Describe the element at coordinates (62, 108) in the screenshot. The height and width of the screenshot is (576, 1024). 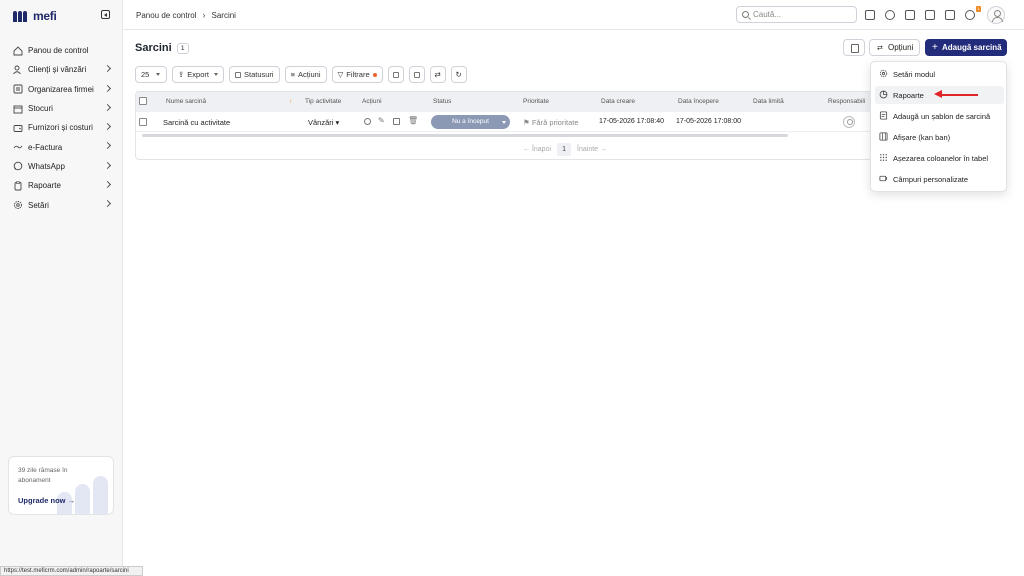
I see `sidebar-item-stock: Stocuri` at that location.